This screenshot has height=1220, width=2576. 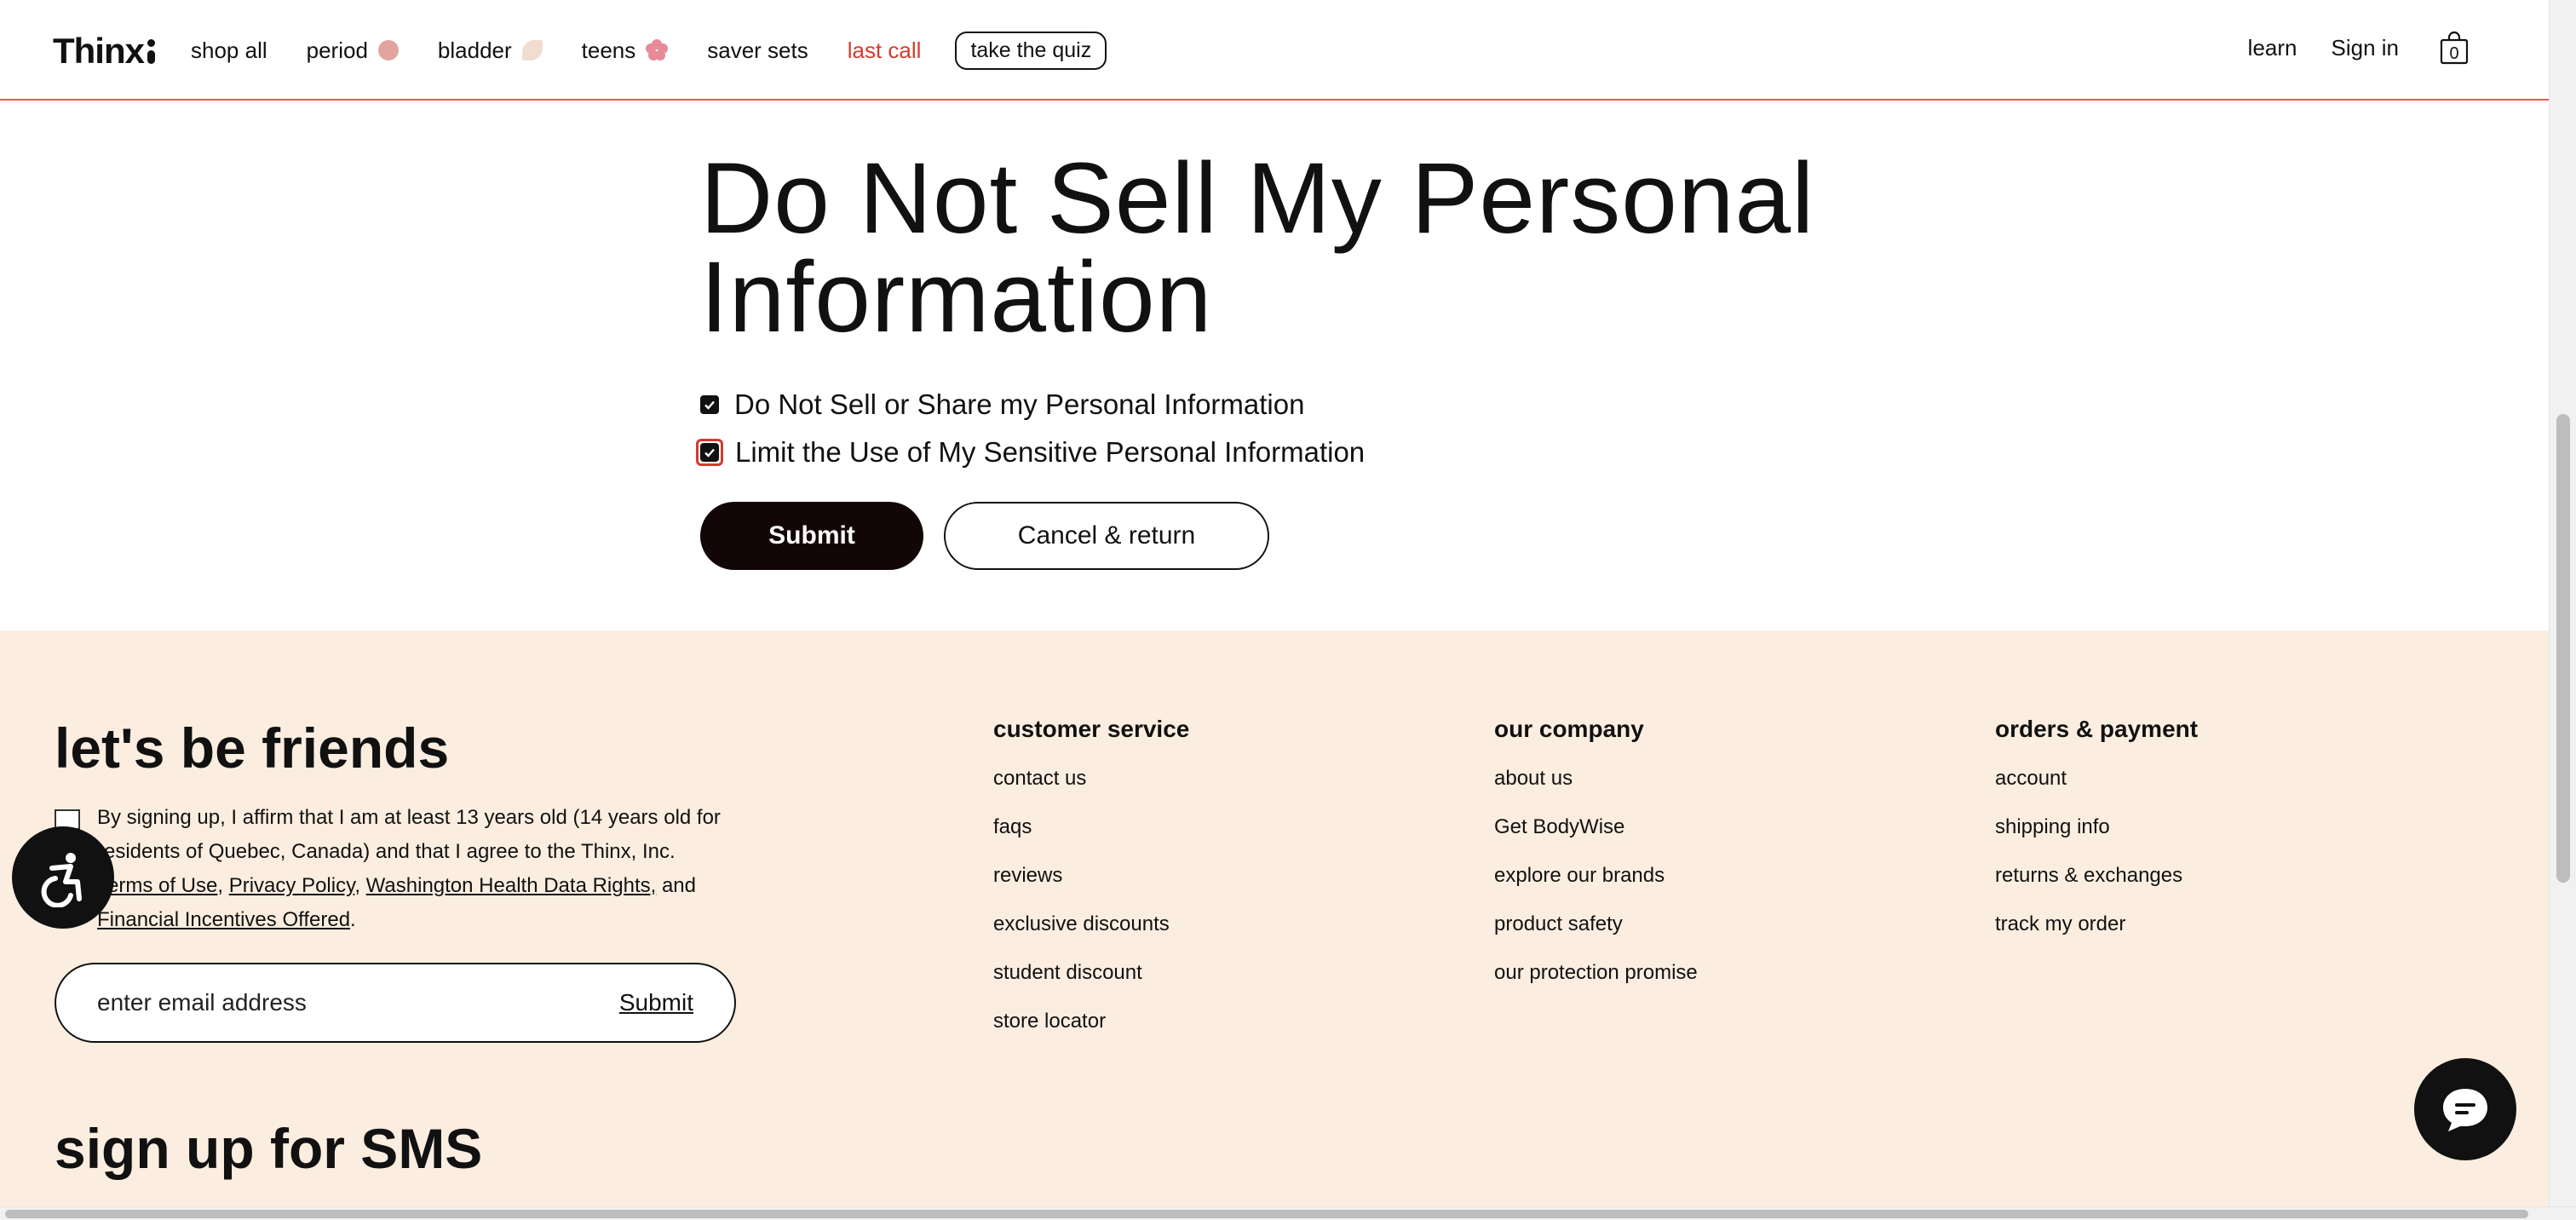 I want to click on nav-period: period, so click(x=353, y=51).